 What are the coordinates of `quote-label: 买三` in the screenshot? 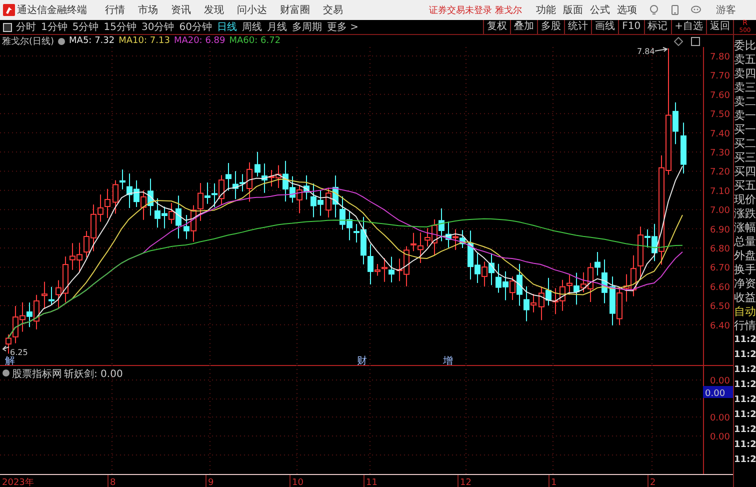 It's located at (745, 158).